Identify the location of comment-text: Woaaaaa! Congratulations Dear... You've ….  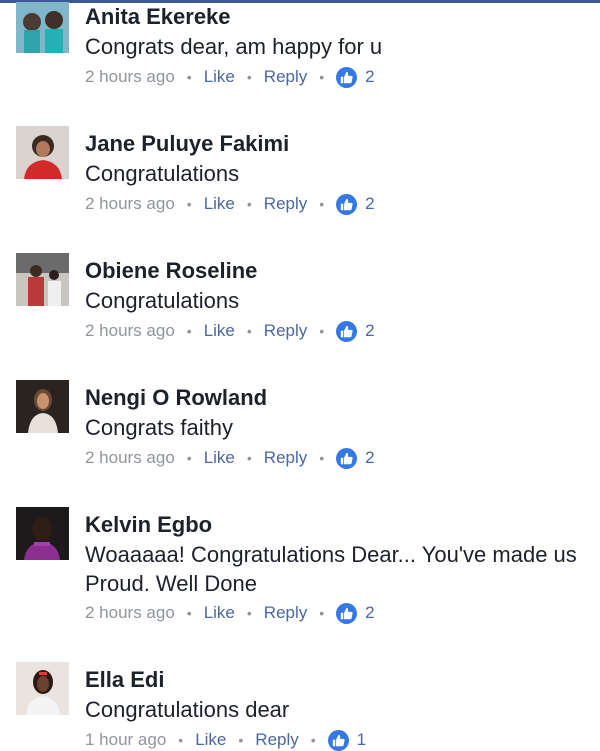
(331, 569).